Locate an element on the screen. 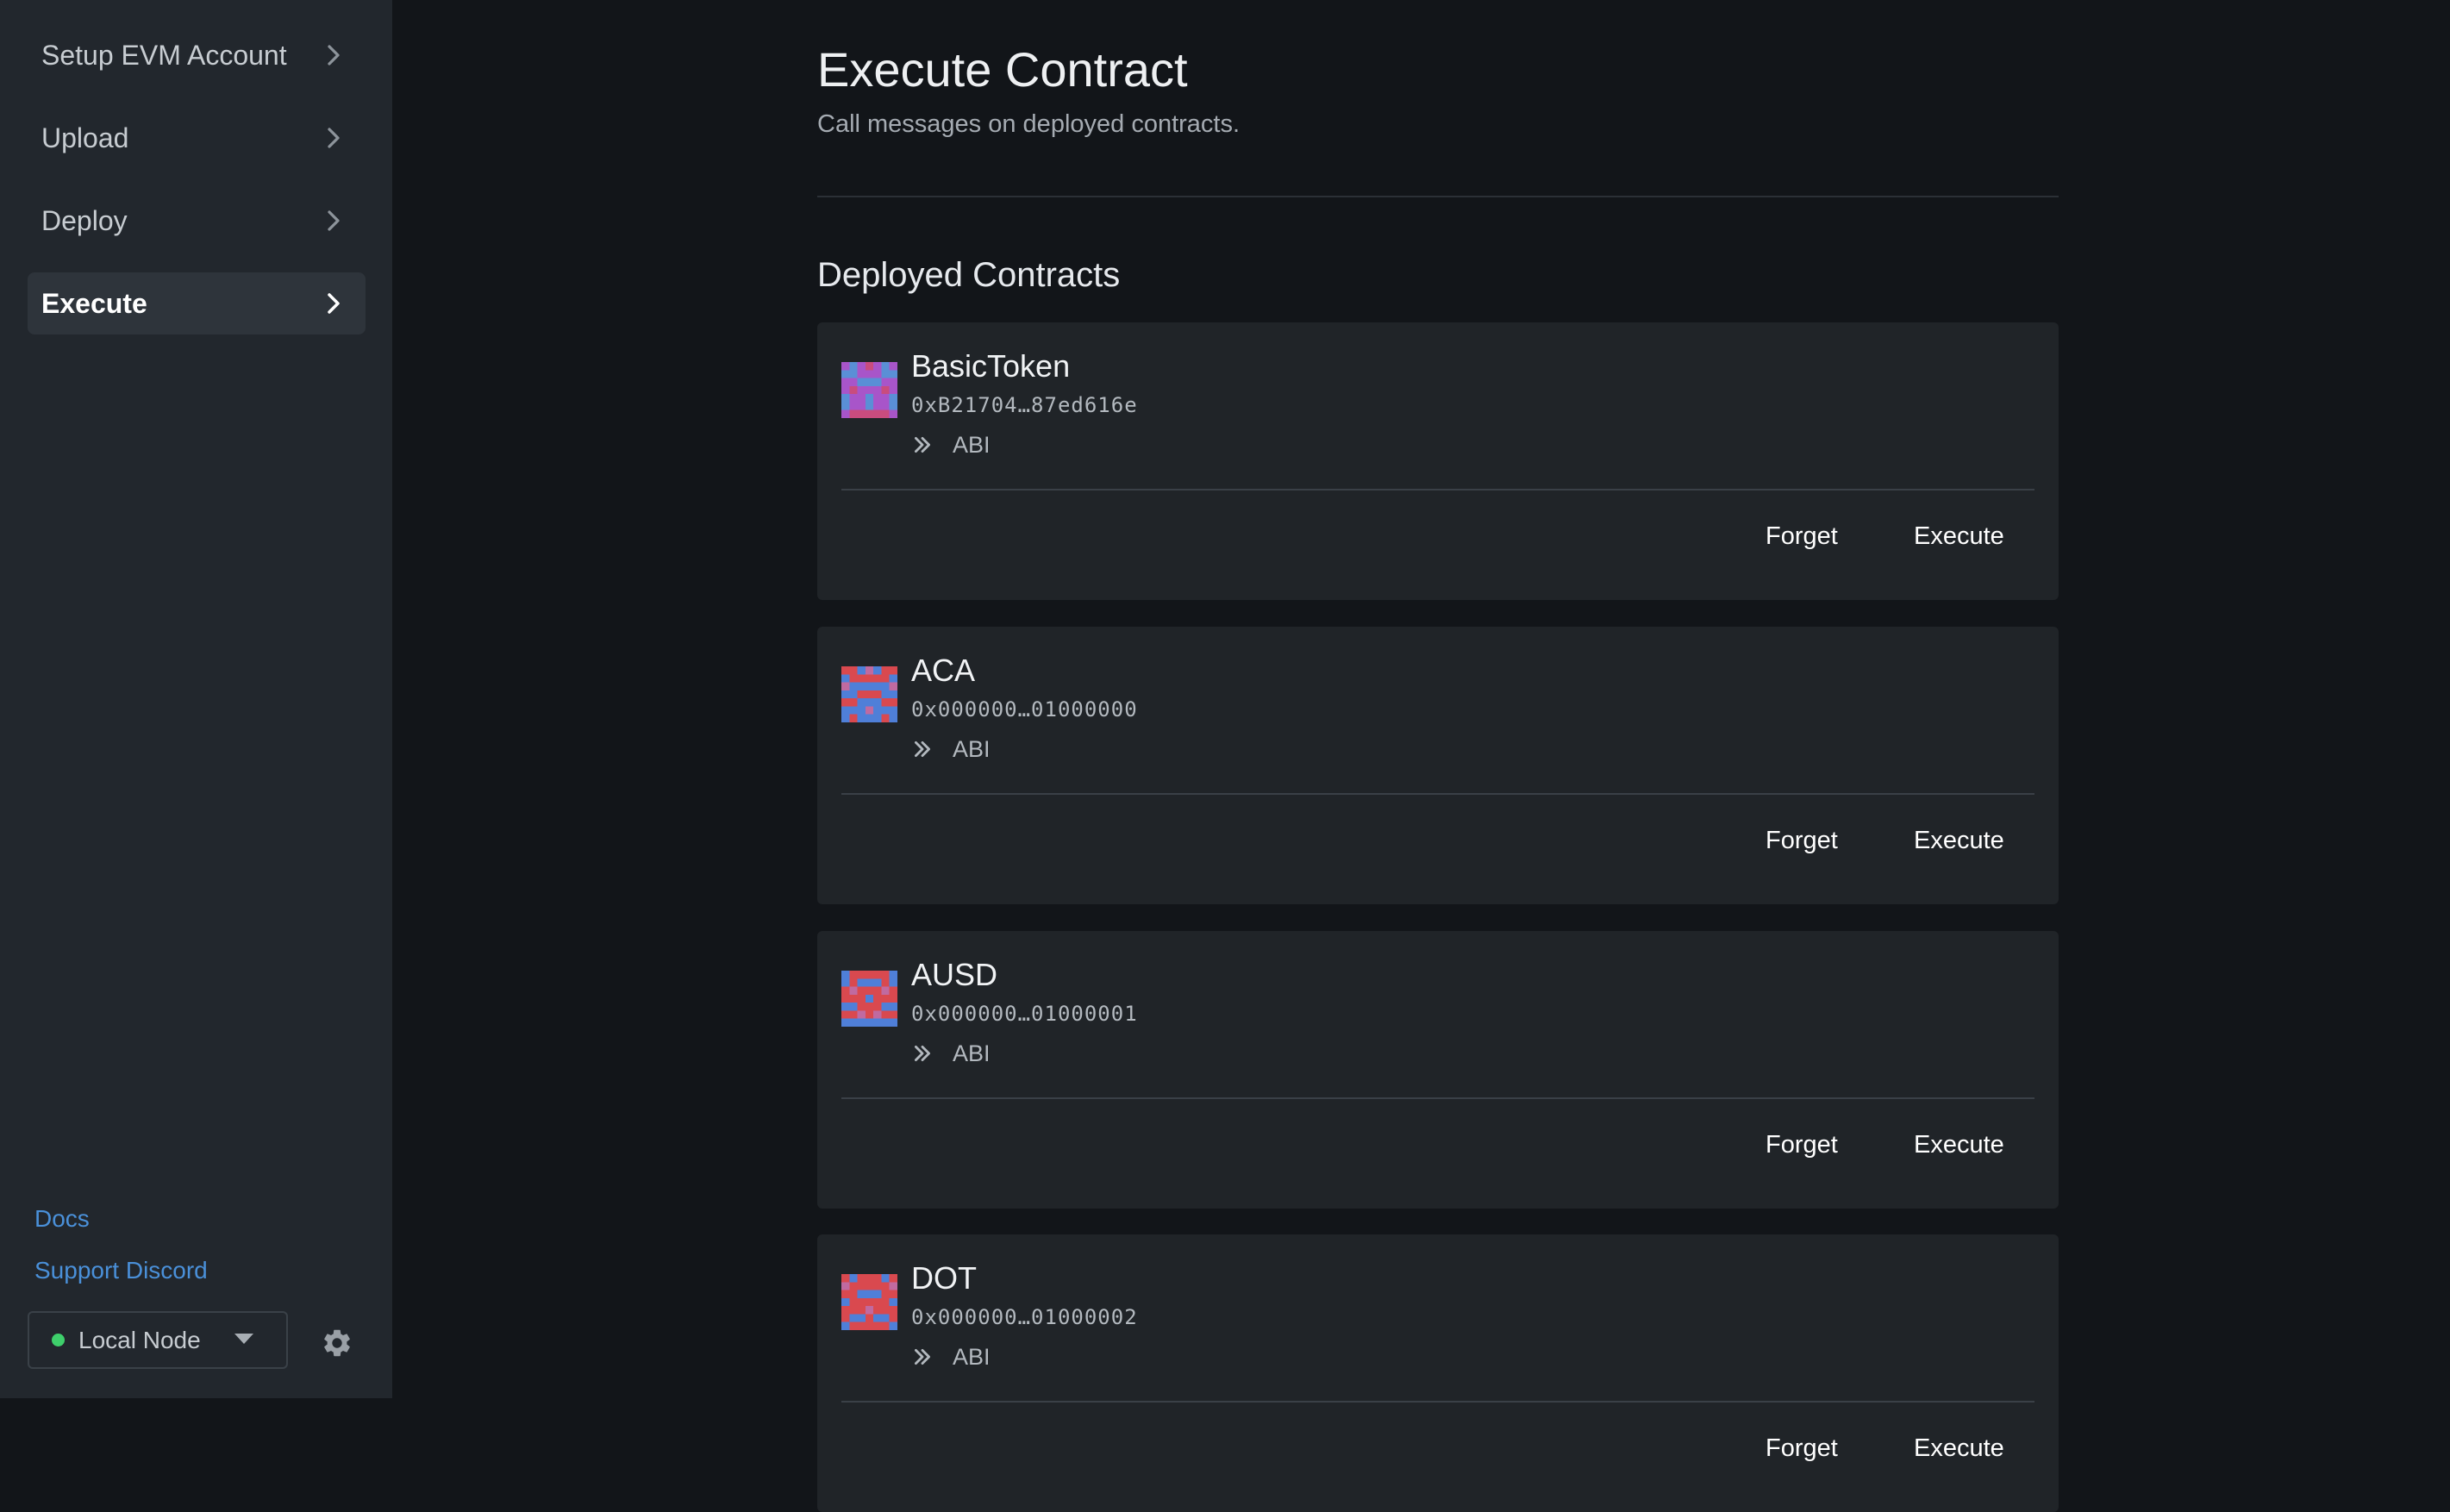 The image size is (2450, 1512). sidebar-item-upload: Upload is located at coordinates (197, 138).